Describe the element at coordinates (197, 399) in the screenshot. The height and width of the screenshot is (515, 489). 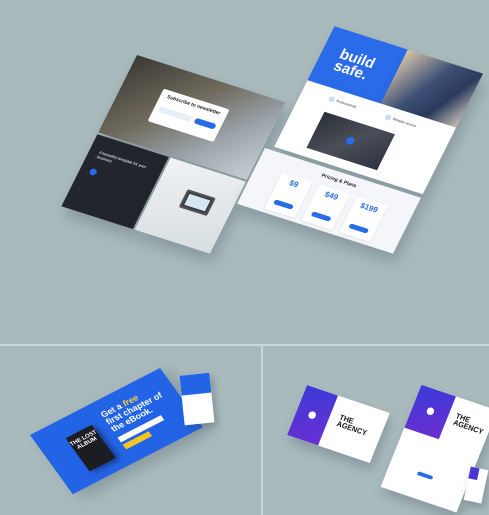
I see `ebook-mobile` at that location.